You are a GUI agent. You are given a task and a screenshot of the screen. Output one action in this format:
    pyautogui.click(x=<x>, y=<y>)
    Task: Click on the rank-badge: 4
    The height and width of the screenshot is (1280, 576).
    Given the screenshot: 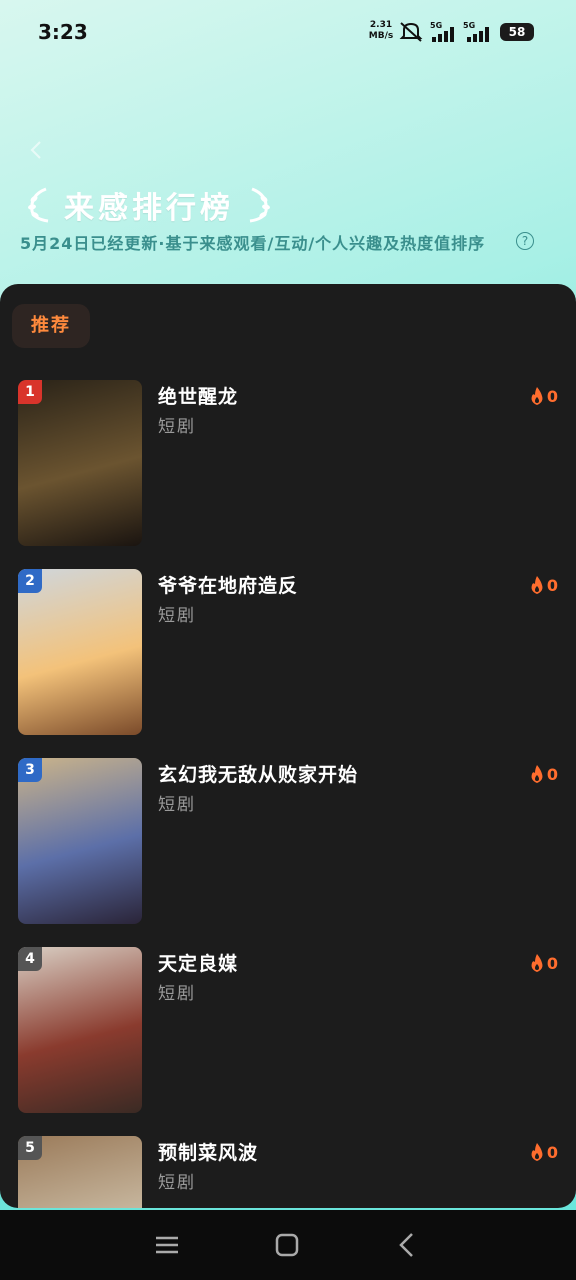 What is the action you would take?
    pyautogui.click(x=30, y=959)
    